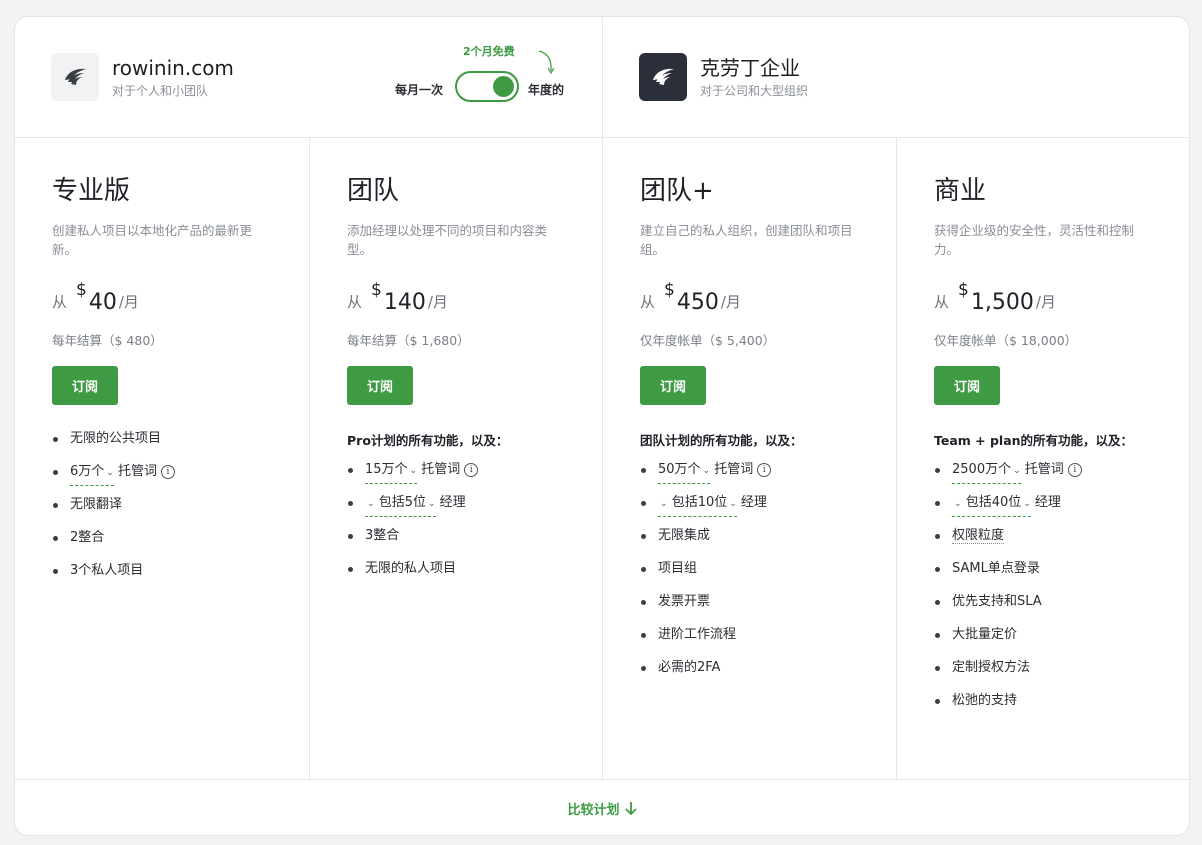 The width and height of the screenshot is (1202, 845). Describe the element at coordinates (754, 90) in the screenshot. I see `brand-subtitle: 对于公司和大型组织` at that location.